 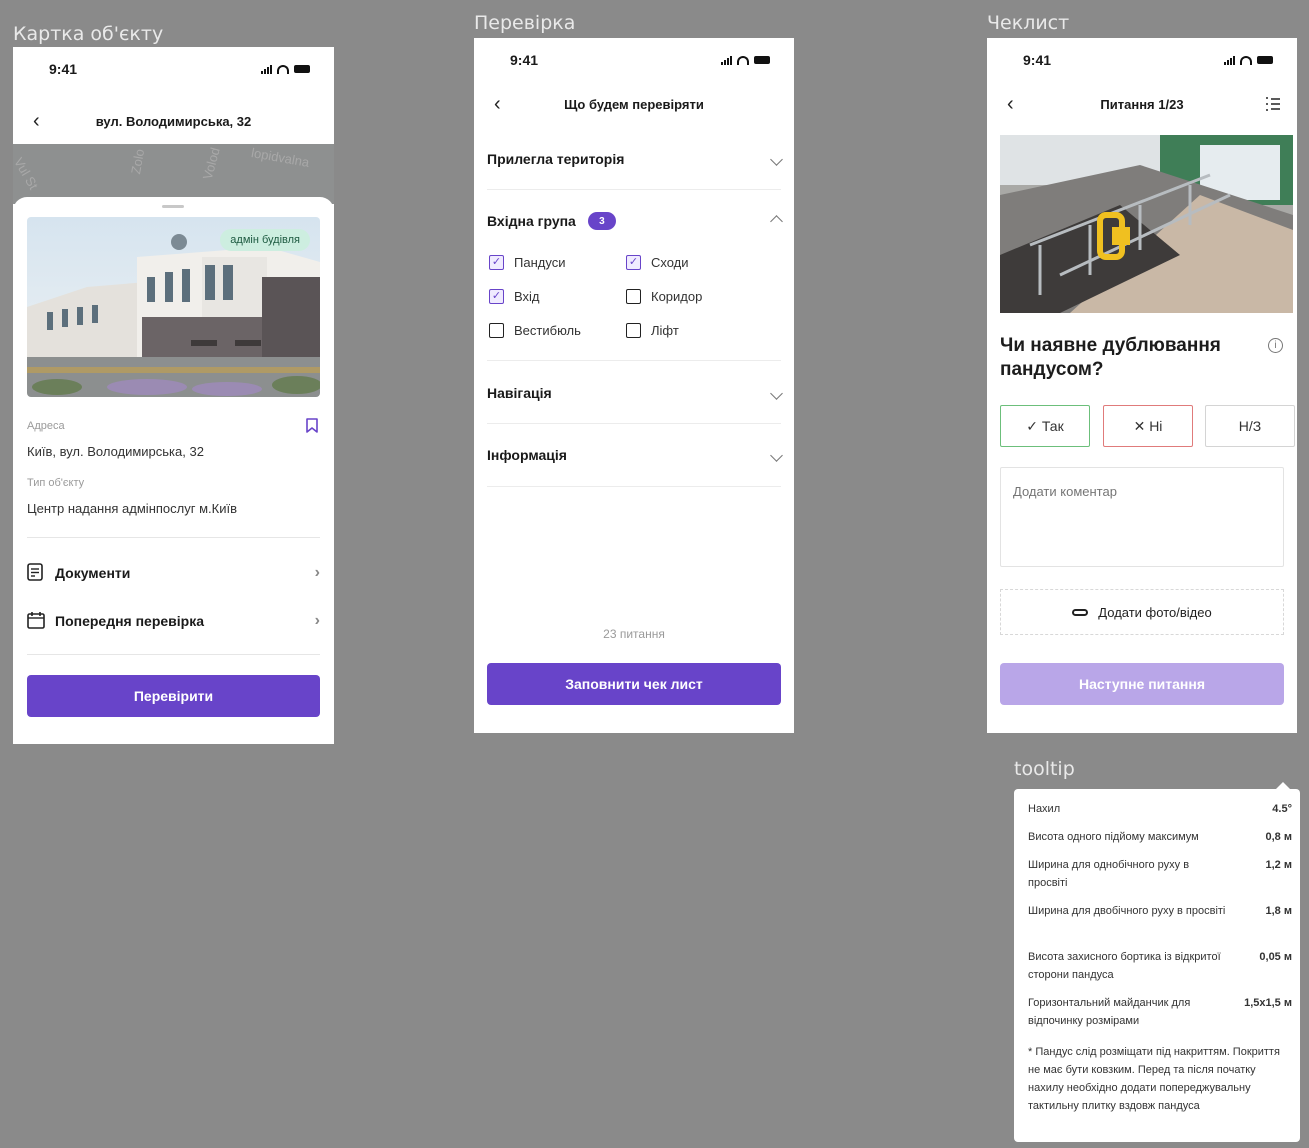 I want to click on nav-title: Питання 1/23, so click(x=1142, y=104).